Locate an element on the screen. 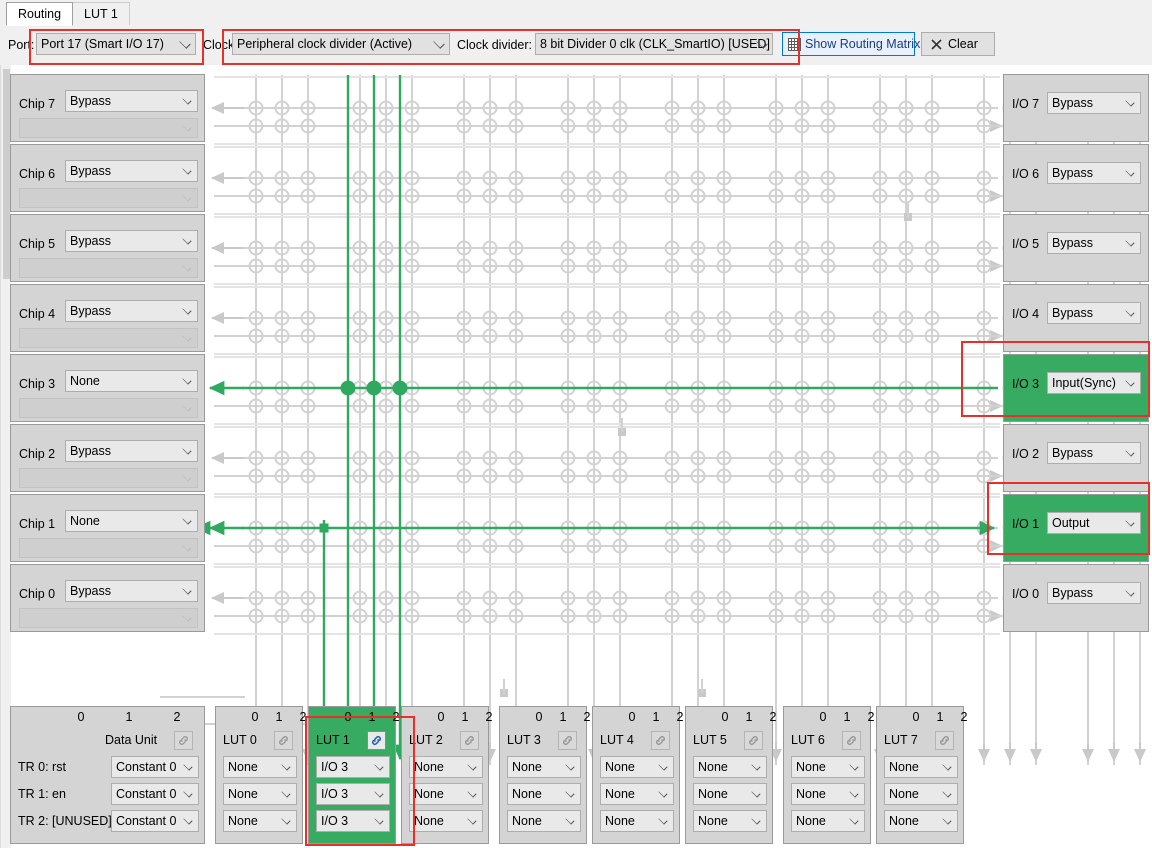 Image resolution: width=1152 pixels, height=848 pixels. lut-7-input-select-0: None is located at coordinates (921, 767).